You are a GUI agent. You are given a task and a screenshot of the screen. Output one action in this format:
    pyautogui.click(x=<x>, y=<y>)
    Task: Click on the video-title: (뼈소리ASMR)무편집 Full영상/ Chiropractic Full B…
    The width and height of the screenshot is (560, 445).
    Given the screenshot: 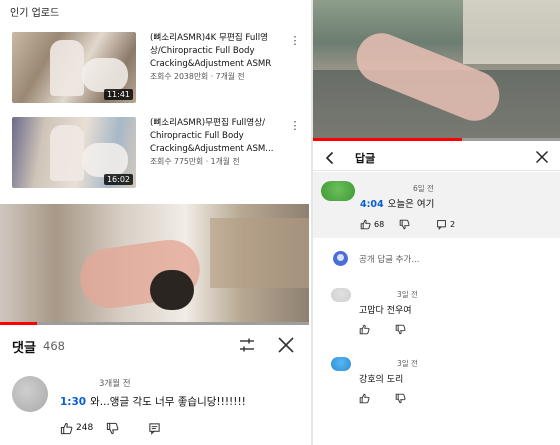 What is the action you would take?
    pyautogui.click(x=216, y=136)
    